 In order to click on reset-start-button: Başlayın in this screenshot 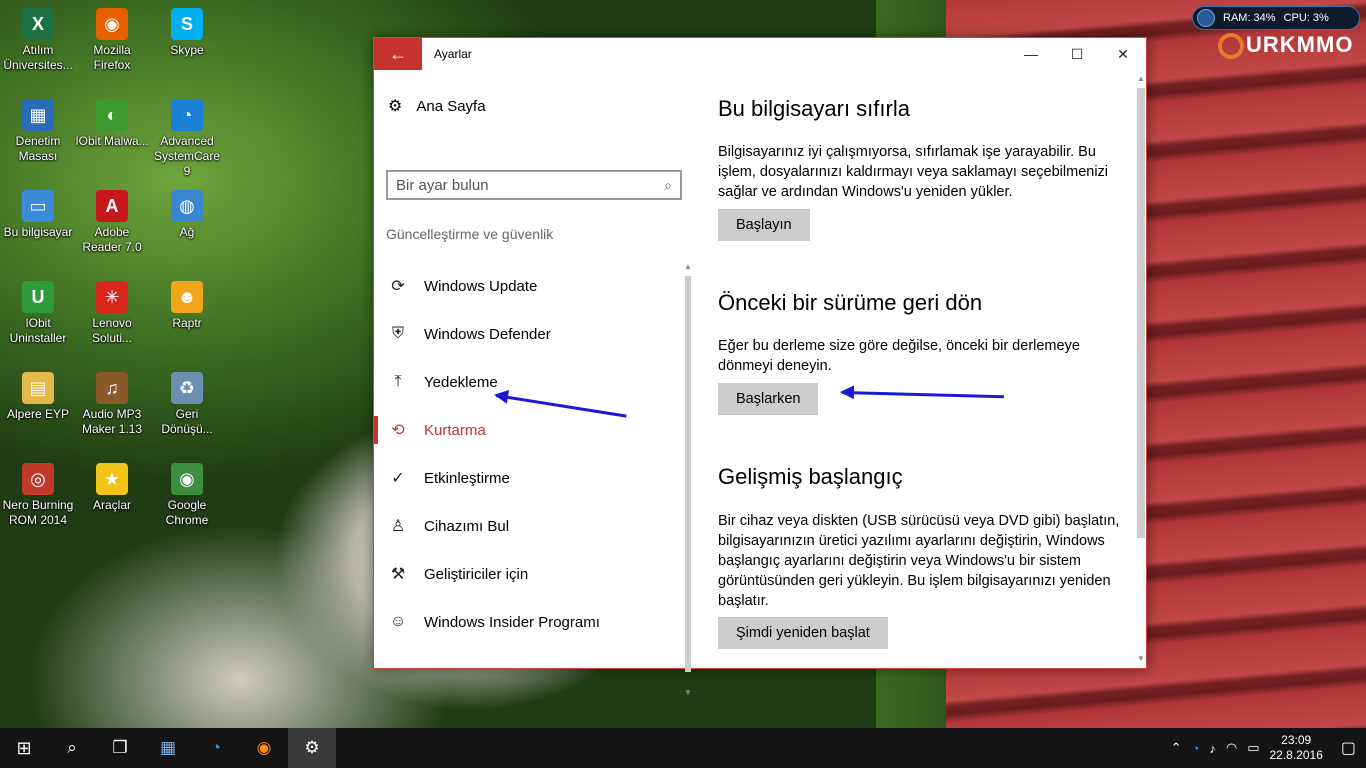, I will do `click(764, 225)`.